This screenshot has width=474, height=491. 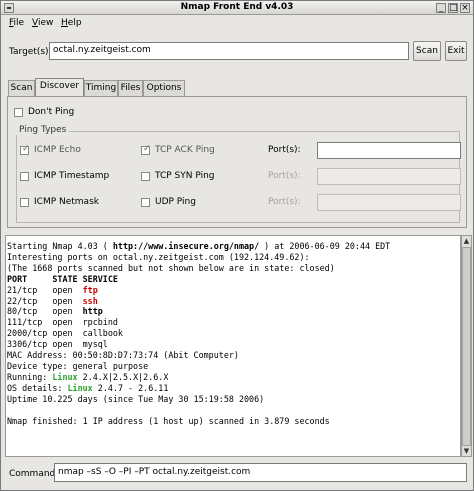 What do you see at coordinates (19, 23) in the screenshot?
I see `menu-file-rest: ile` at bounding box center [19, 23].